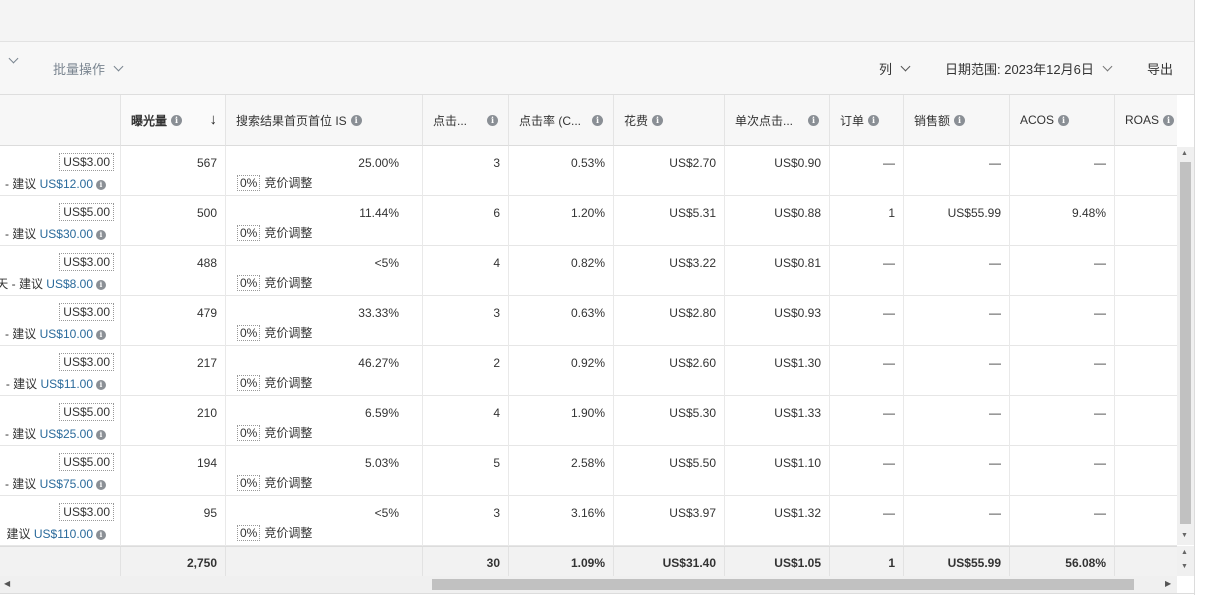  I want to click on header-spend: 花费 i, so click(669, 120).